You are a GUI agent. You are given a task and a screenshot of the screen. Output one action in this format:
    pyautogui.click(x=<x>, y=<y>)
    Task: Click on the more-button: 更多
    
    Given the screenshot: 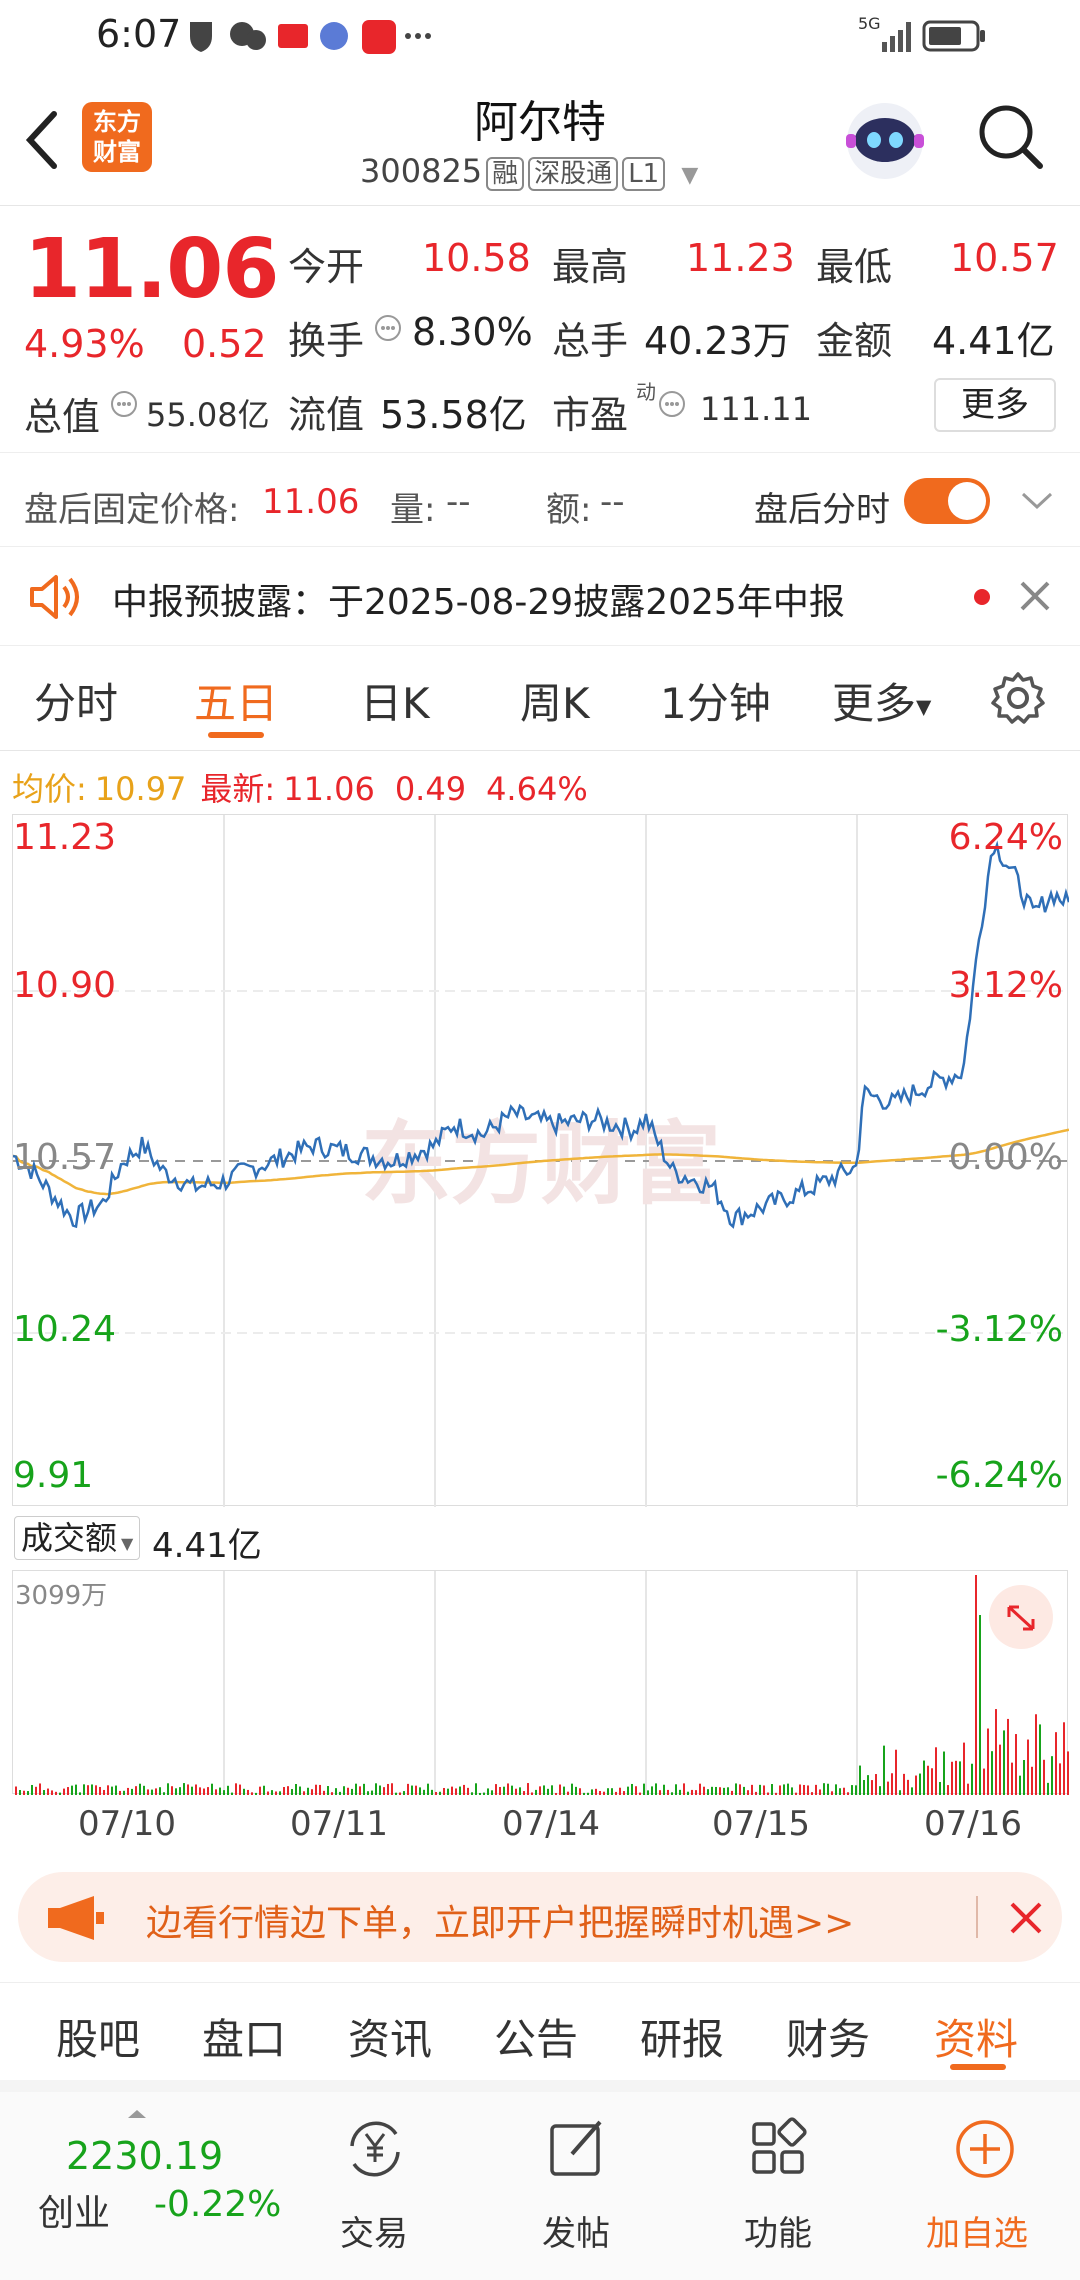 What is the action you would take?
    pyautogui.click(x=995, y=405)
    